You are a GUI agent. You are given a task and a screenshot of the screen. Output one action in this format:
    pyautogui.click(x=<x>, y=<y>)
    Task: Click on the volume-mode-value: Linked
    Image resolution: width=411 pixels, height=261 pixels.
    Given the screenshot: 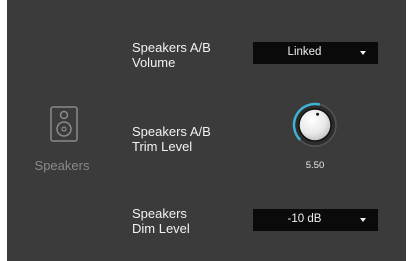 What is the action you would take?
    pyautogui.click(x=304, y=52)
    